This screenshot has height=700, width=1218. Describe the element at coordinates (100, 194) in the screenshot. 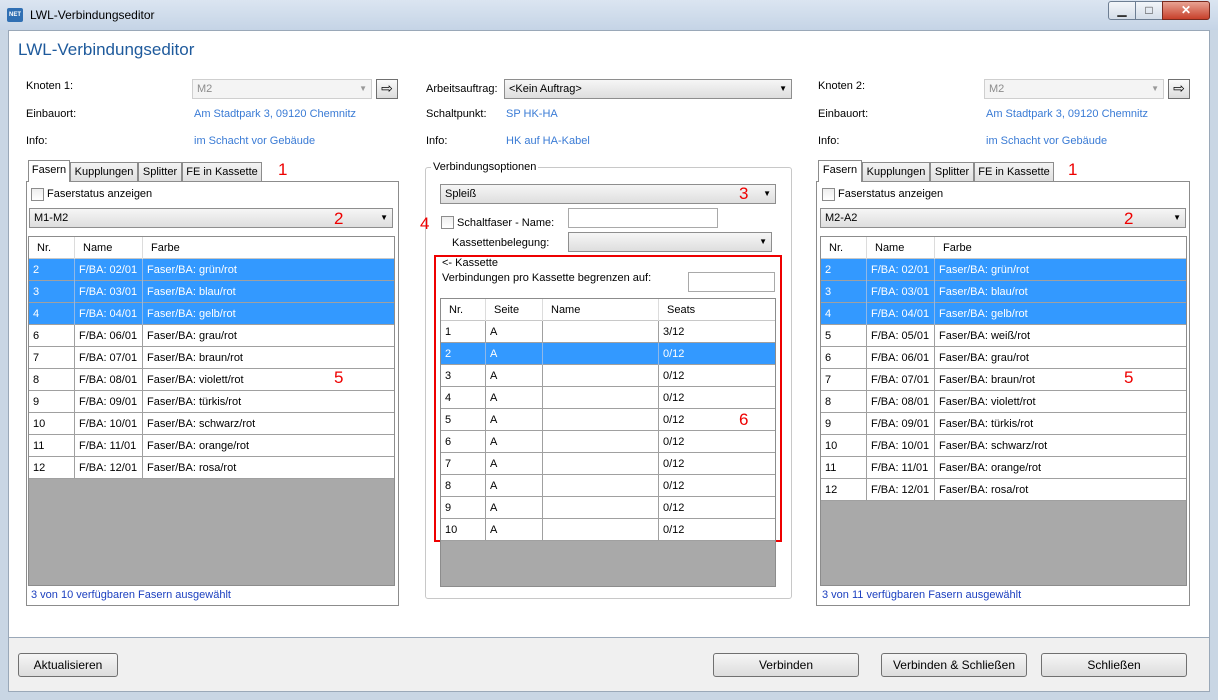

I see `left-faserstatus-label: Faserstatus anzeigen` at that location.